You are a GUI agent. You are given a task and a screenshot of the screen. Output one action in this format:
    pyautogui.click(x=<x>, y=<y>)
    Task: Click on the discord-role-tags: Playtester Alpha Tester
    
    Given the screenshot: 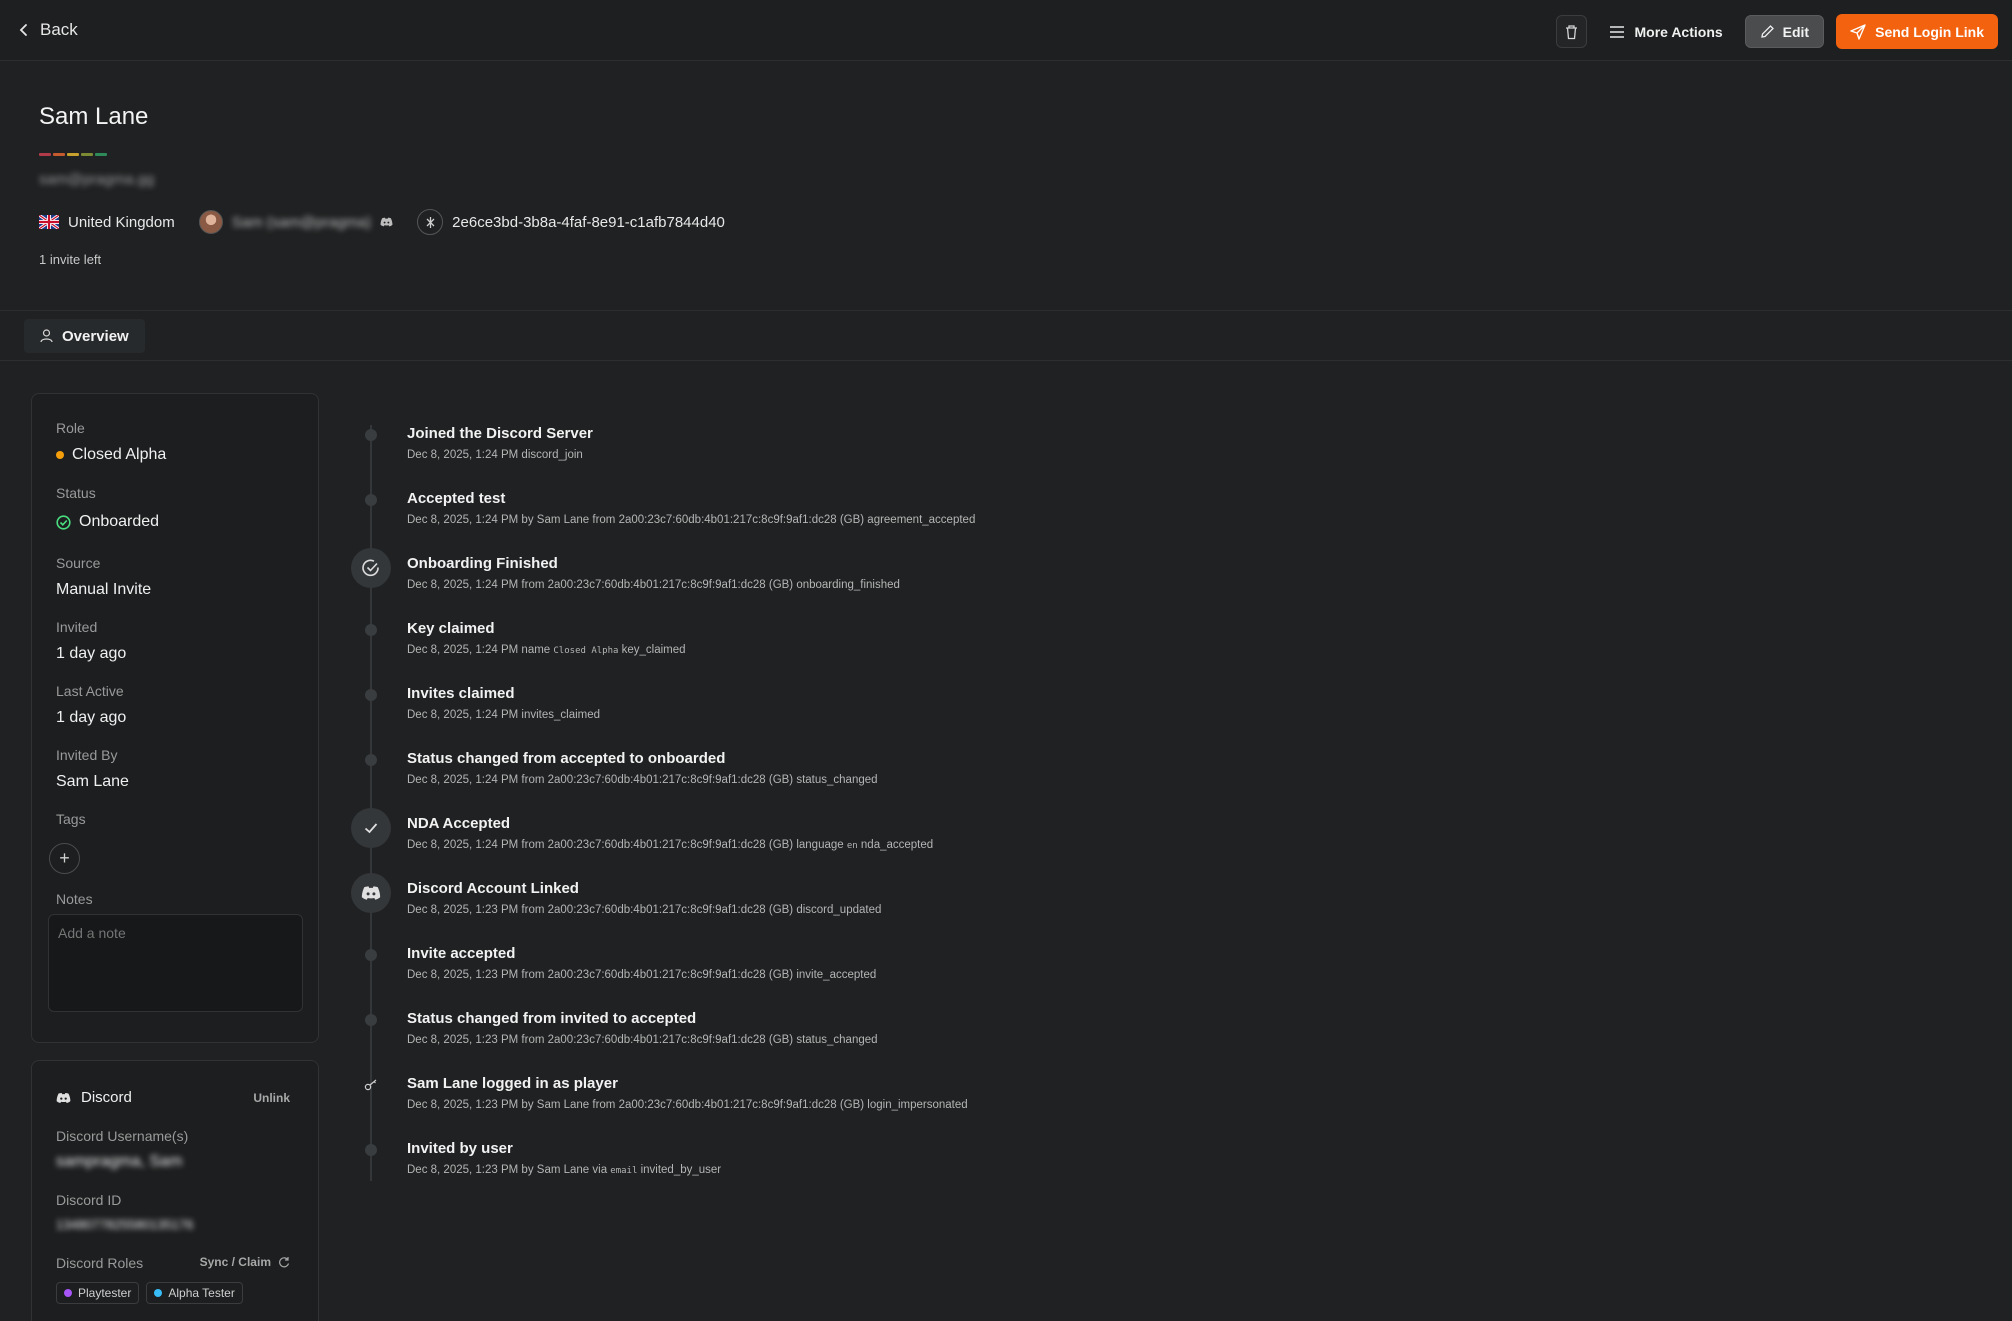 What is the action you would take?
    pyautogui.click(x=149, y=1293)
    